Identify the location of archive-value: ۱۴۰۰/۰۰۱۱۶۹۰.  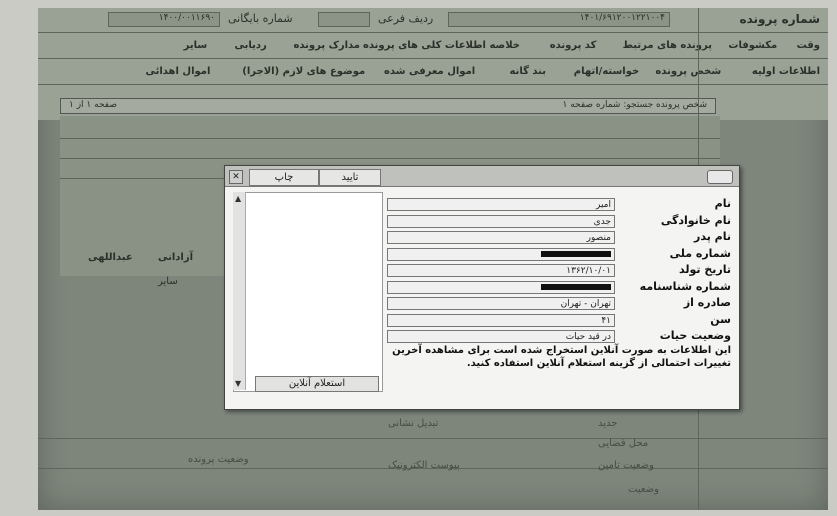
(186, 18).